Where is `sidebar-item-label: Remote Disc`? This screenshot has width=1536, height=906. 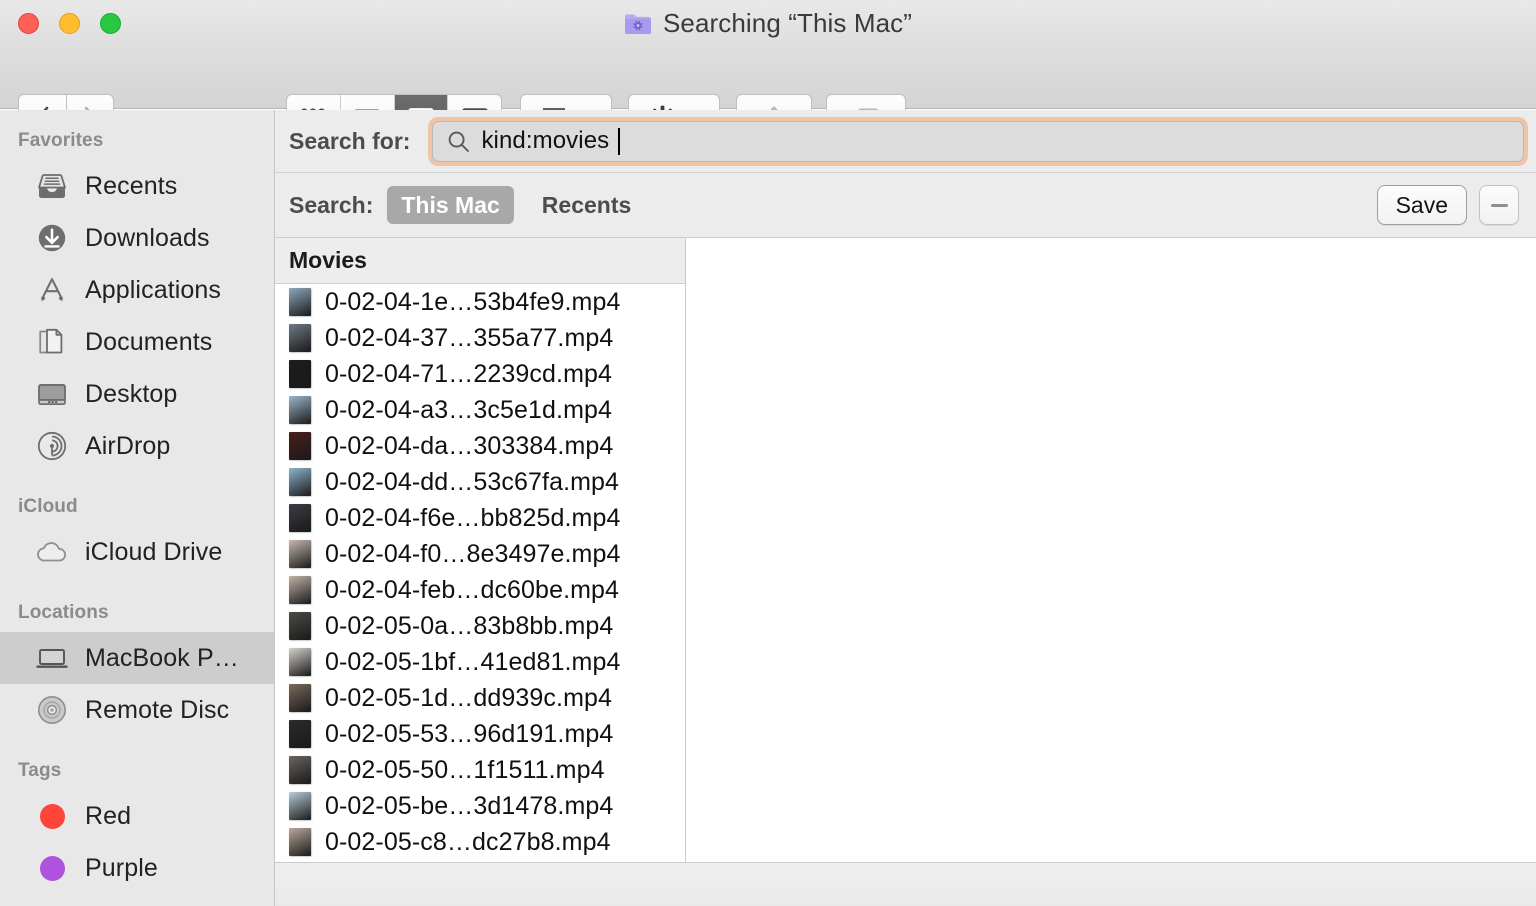 sidebar-item-label: Remote Disc is located at coordinates (157, 709).